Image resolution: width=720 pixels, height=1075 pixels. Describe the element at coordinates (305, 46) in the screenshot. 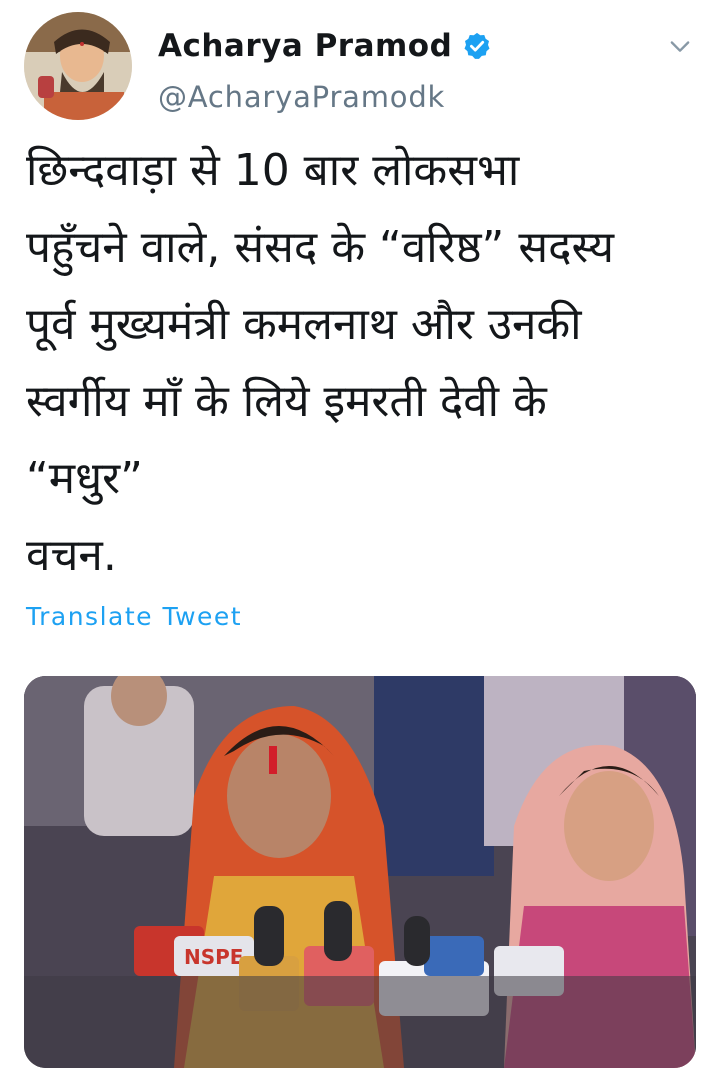

I see `author-display-name: Acharya Pramod` at that location.